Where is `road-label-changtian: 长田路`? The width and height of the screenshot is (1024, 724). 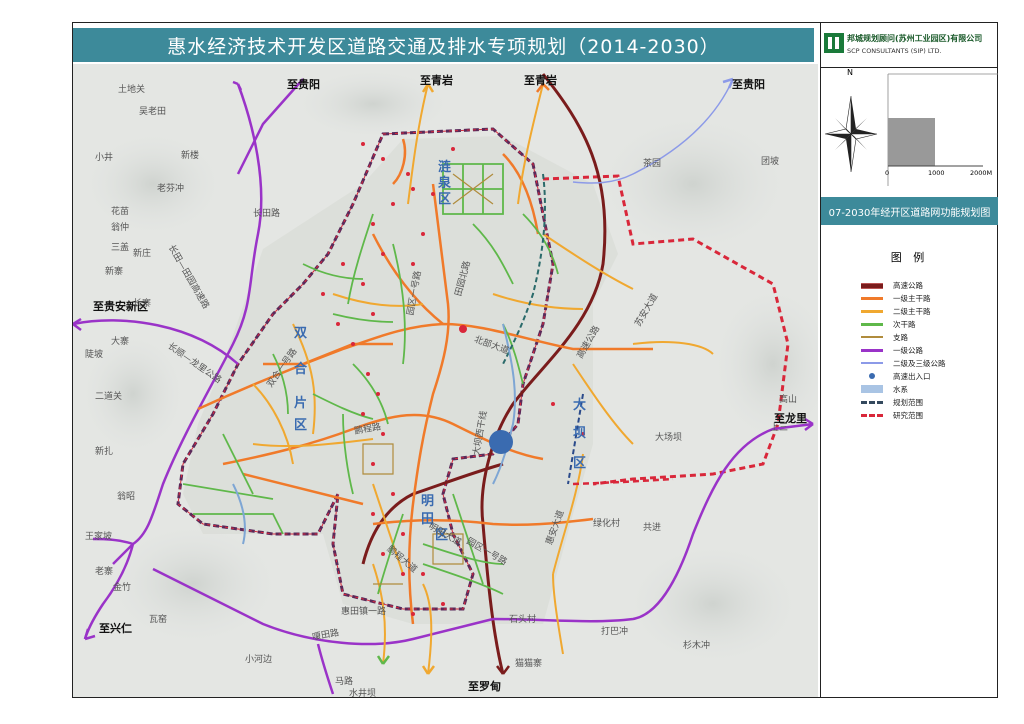
road-label-changtian: 长田路 is located at coordinates (267, 214).